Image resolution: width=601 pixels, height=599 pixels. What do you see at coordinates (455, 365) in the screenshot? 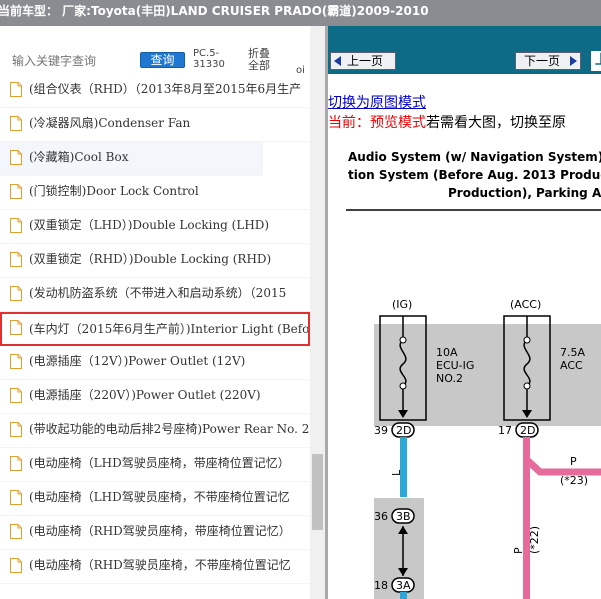
I see `fuse1-line2: ECU-IG` at bounding box center [455, 365].